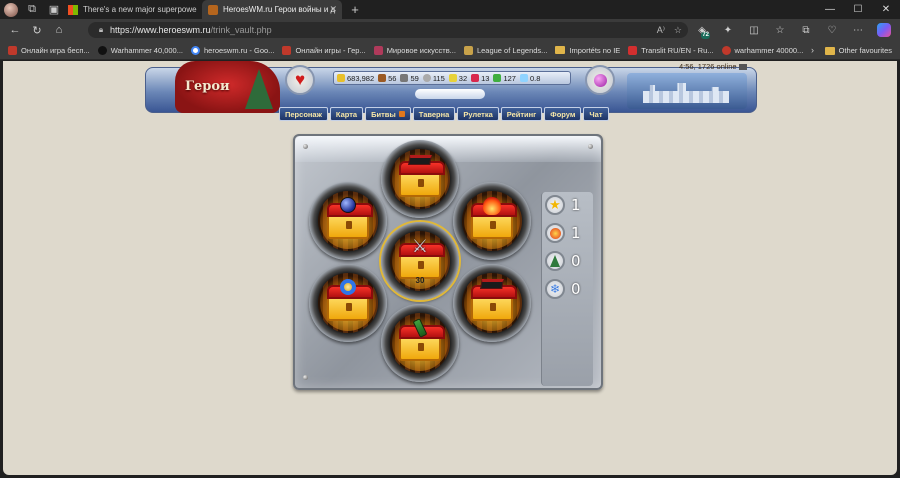 The height and width of the screenshot is (478, 900). Describe the element at coordinates (780, 30) in the screenshot. I see `favorites-icon: ☆` at that location.